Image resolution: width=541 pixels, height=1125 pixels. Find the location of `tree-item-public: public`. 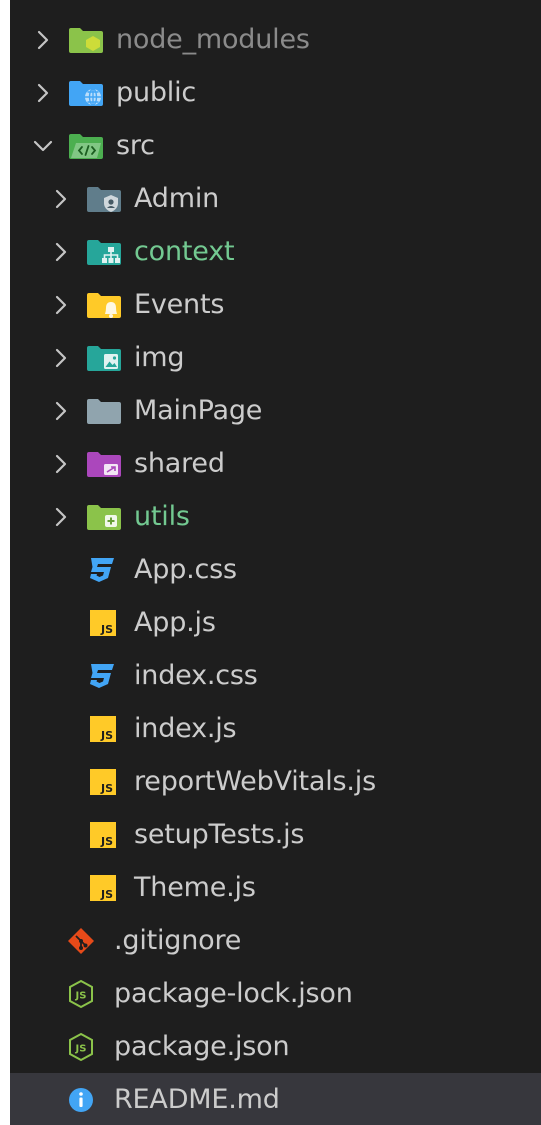

tree-item-public: public is located at coordinates (275, 92).